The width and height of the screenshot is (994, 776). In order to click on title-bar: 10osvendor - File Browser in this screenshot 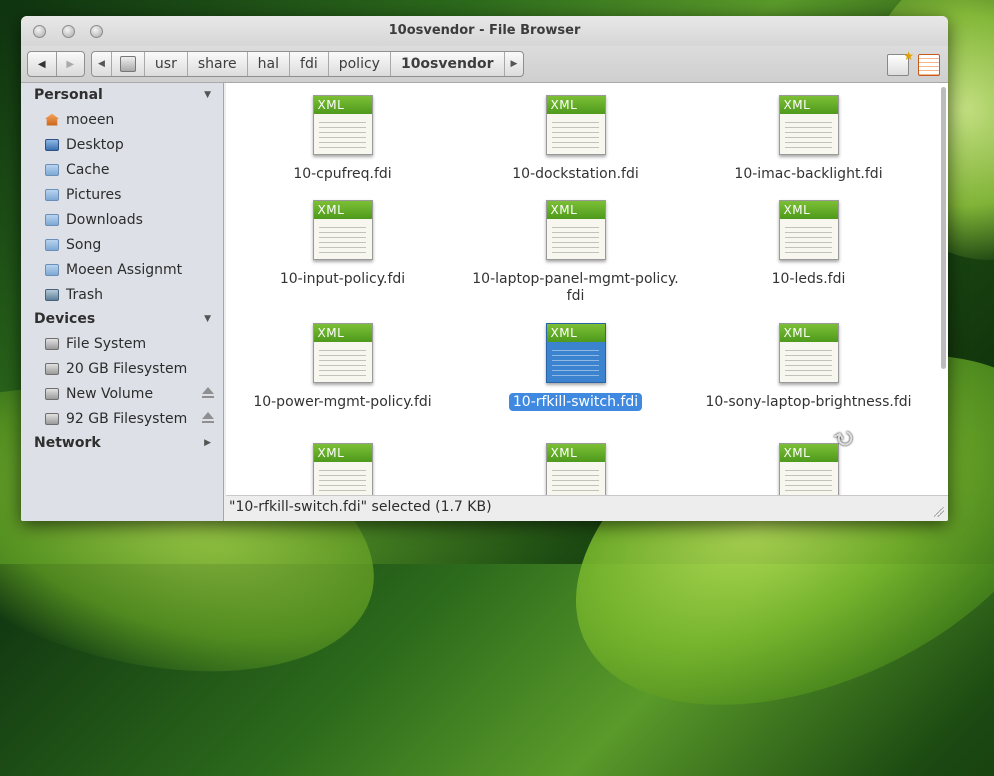, I will do `click(484, 31)`.